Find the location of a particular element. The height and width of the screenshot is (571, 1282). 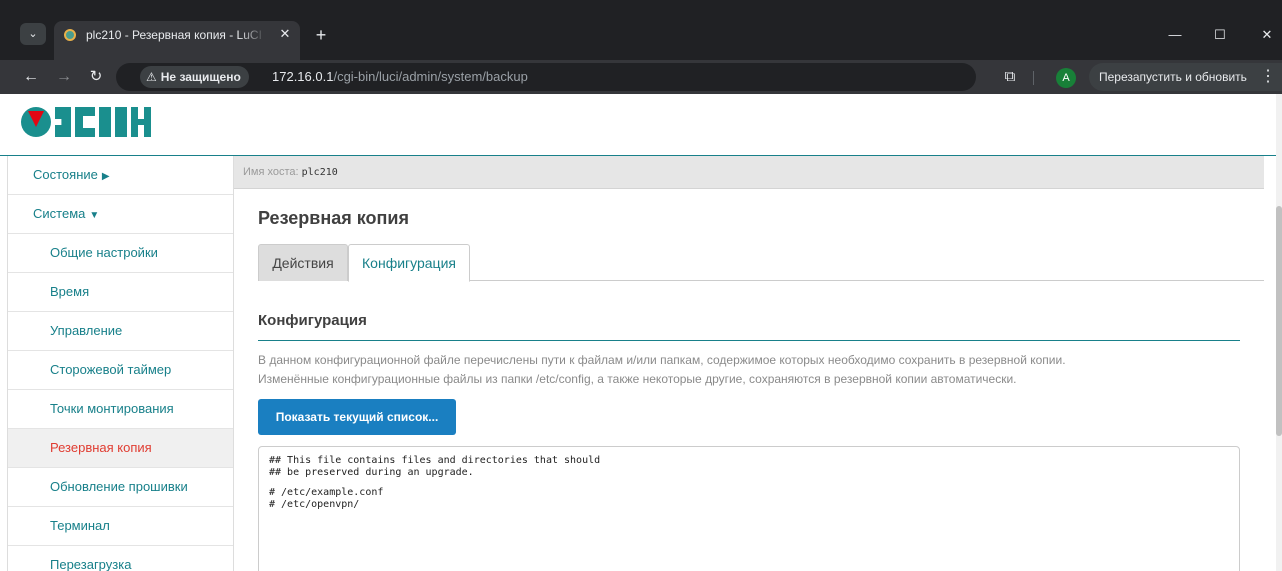

logo-letter-v is located at coordinates (63, 122).